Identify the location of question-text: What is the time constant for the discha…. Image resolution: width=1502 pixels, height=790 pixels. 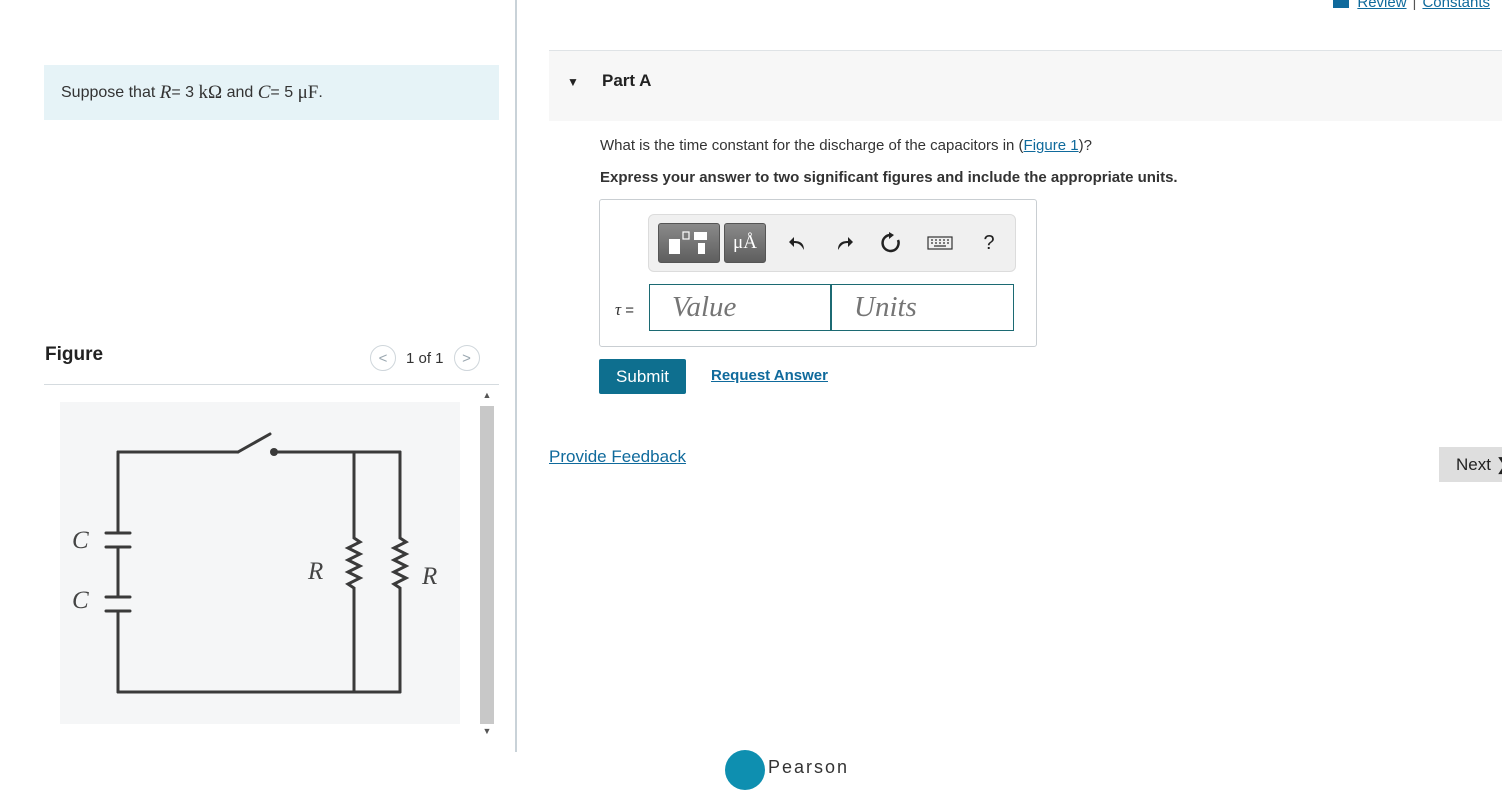
(846, 145).